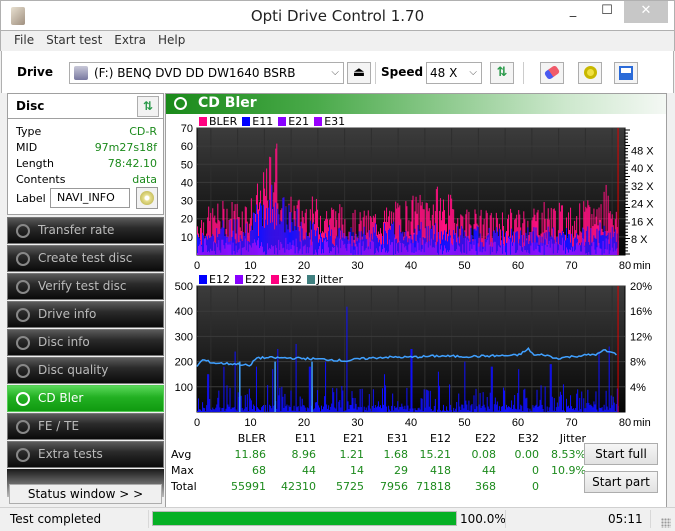 Image resolution: width=675 pixels, height=531 pixels. What do you see at coordinates (573, 12) in the screenshot?
I see `minimize-button: _` at bounding box center [573, 12].